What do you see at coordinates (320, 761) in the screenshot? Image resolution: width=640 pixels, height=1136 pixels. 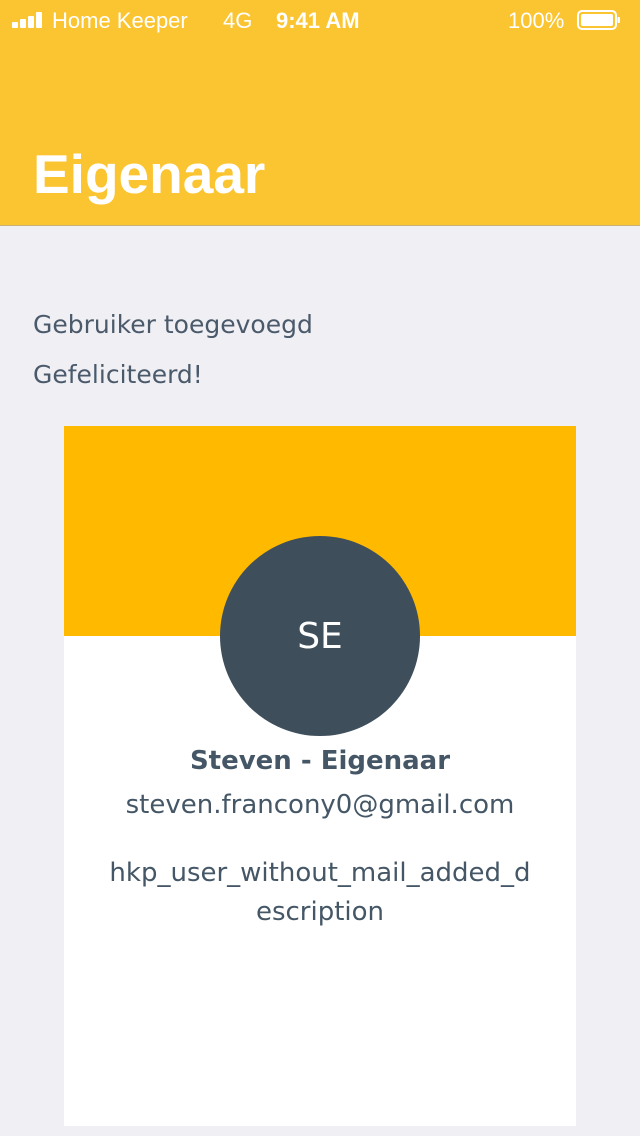 I see `user-name: Steven - Eigenaar` at bounding box center [320, 761].